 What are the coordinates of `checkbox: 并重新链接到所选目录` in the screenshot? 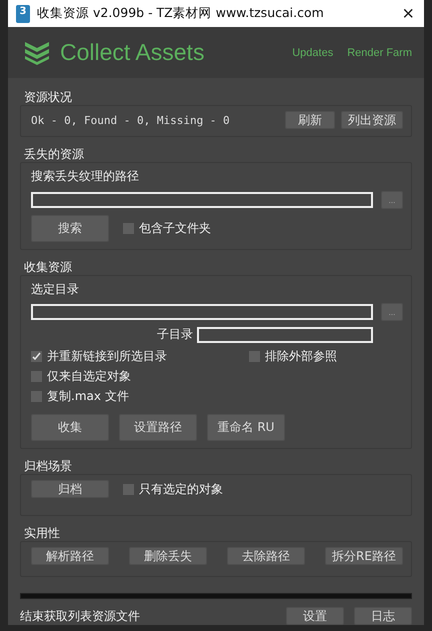 It's located at (136, 356).